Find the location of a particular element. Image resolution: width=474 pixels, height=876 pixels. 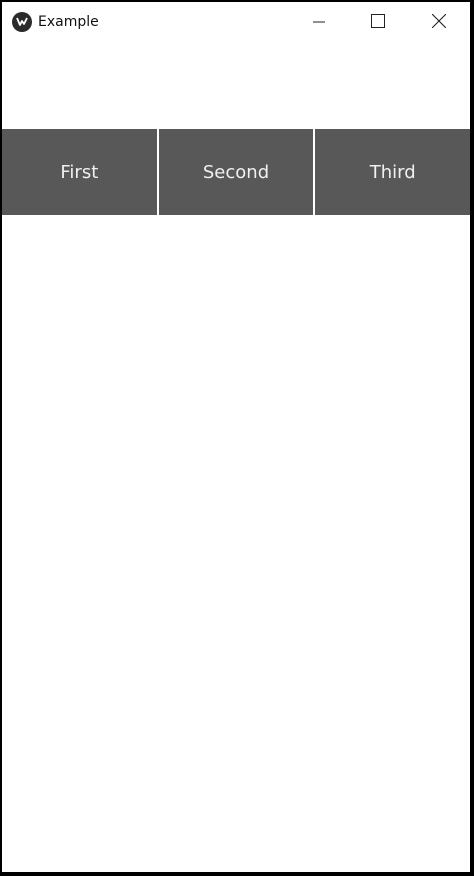

minimize-button is located at coordinates (319, 22).